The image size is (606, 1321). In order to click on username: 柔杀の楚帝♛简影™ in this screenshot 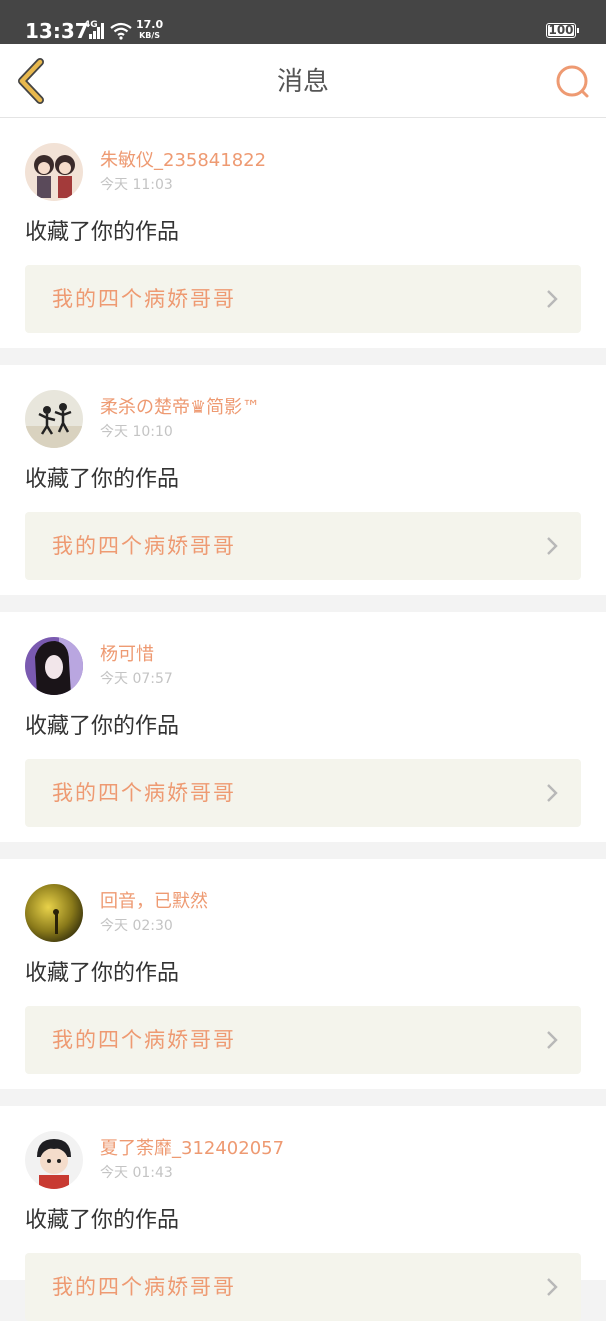, I will do `click(180, 408)`.